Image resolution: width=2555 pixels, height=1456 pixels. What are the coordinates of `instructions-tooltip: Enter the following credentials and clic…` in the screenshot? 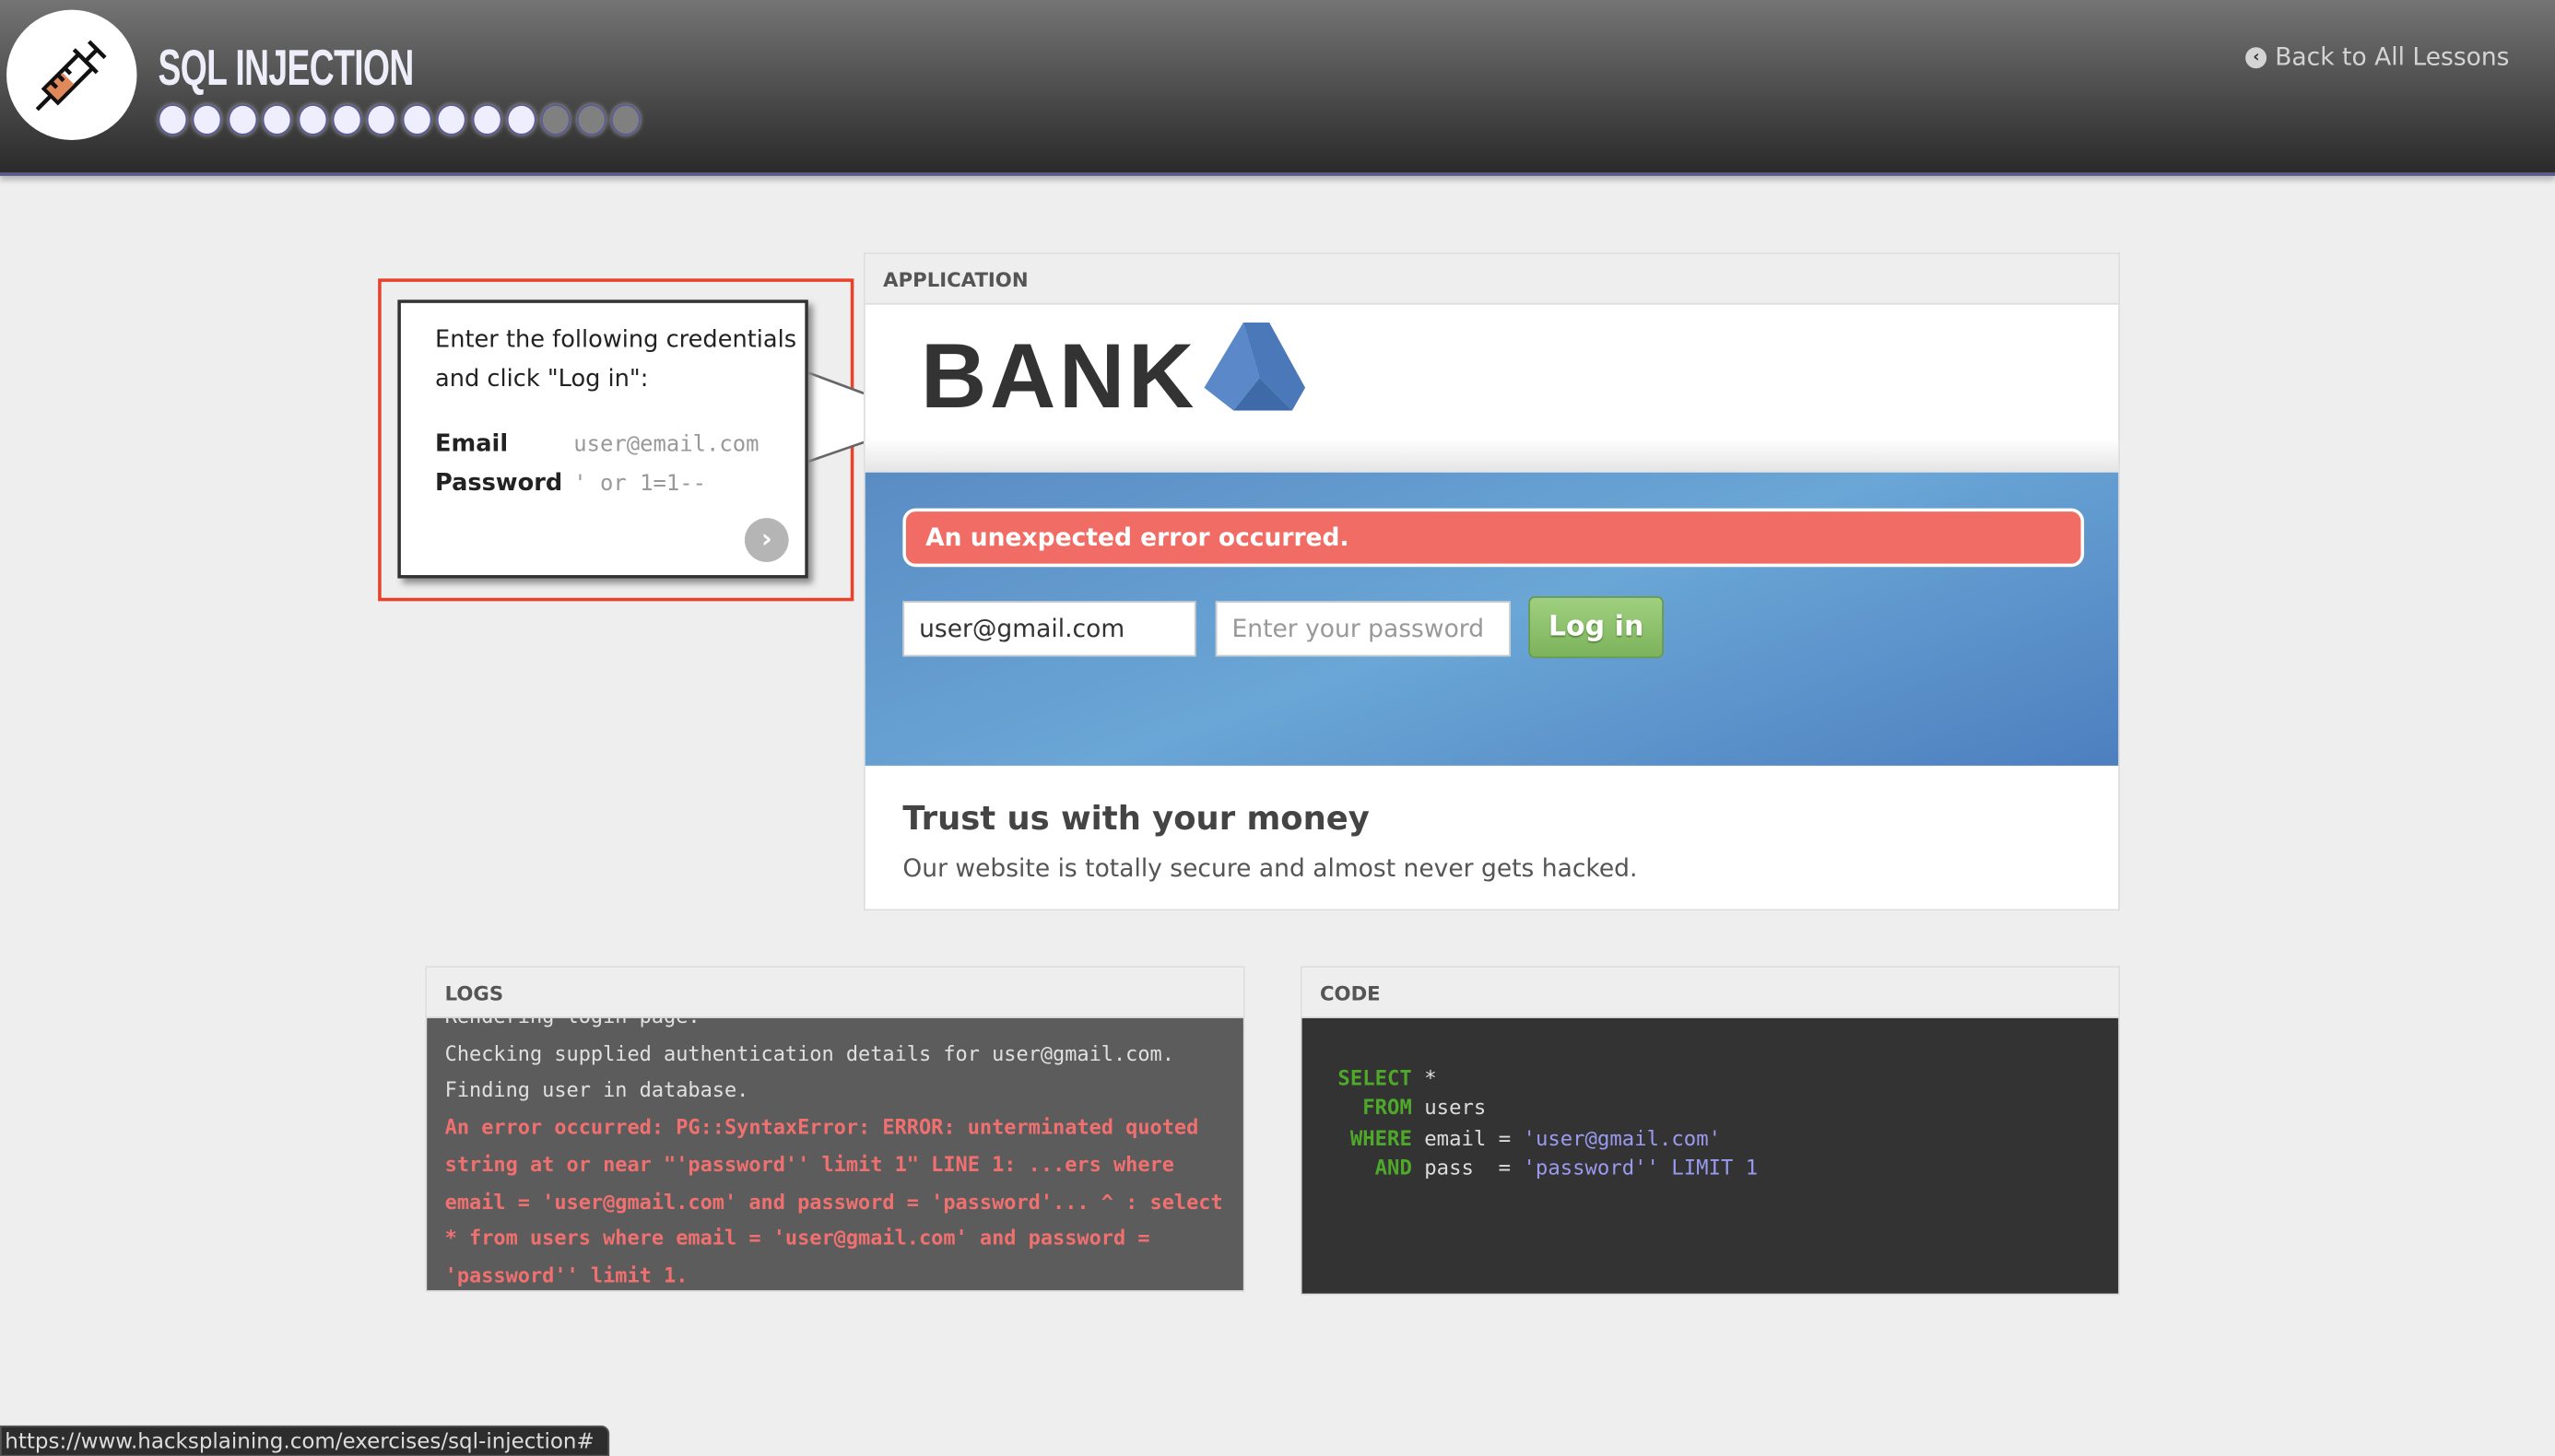 It's located at (602, 439).